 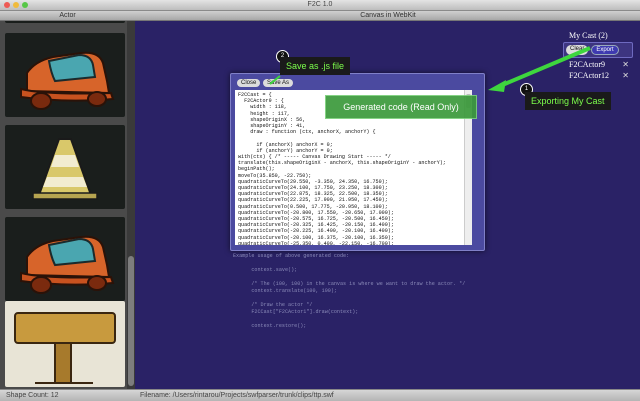 I want to click on annotation-arrows, so click(x=430, y=69).